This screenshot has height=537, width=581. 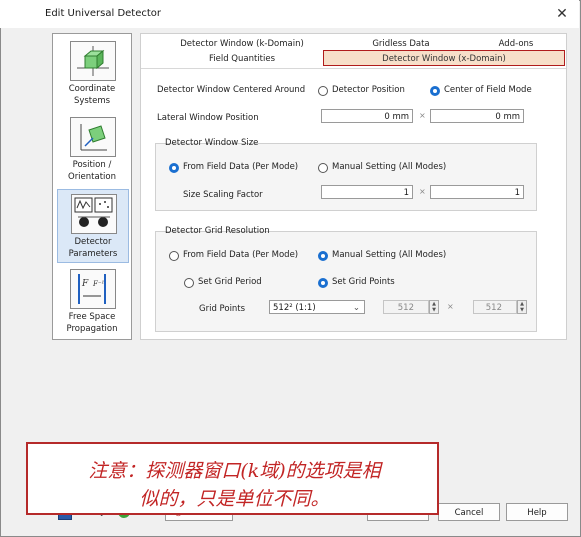 I want to click on nav-item-free-space-propagation: F F⁻¹ Free Space Propagation, so click(x=92, y=301).